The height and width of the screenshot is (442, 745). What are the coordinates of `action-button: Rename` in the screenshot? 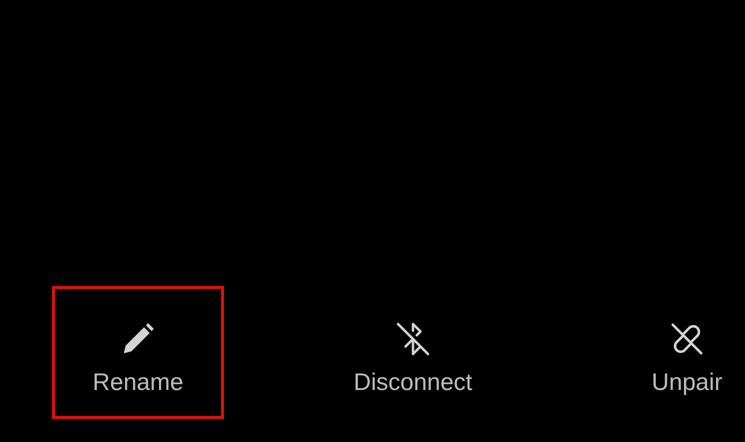 It's located at (138, 352).